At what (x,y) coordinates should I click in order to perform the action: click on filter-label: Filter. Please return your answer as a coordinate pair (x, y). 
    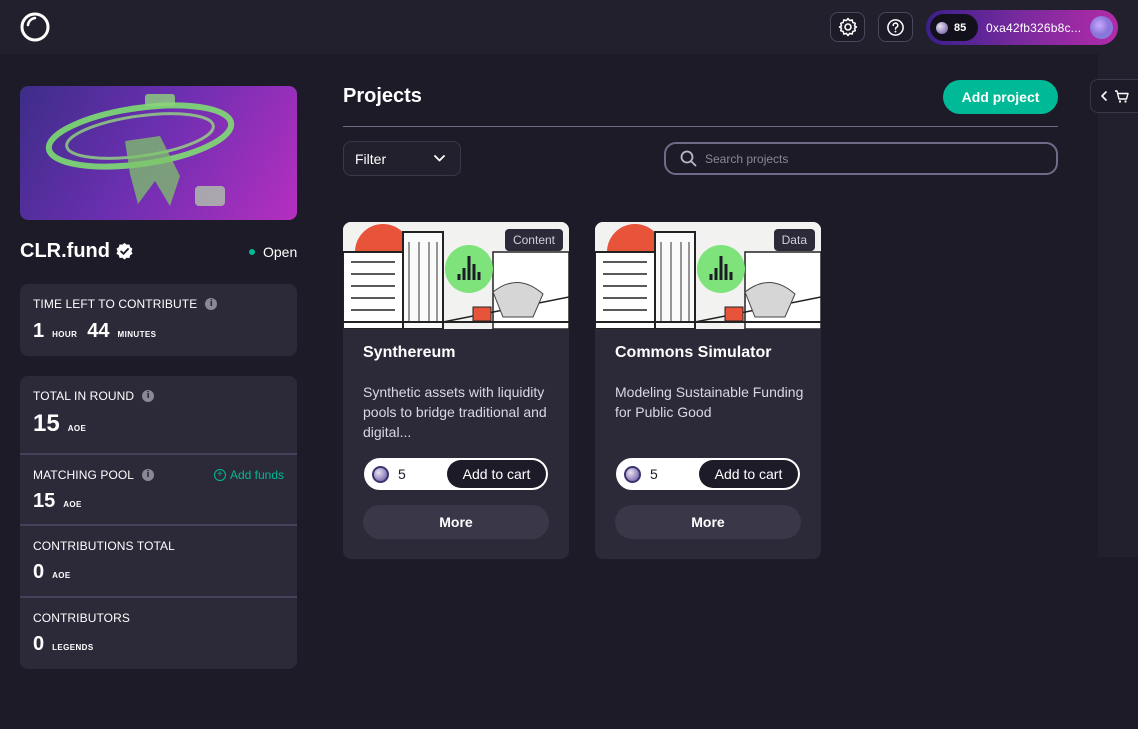
    Looking at the image, I should click on (371, 158).